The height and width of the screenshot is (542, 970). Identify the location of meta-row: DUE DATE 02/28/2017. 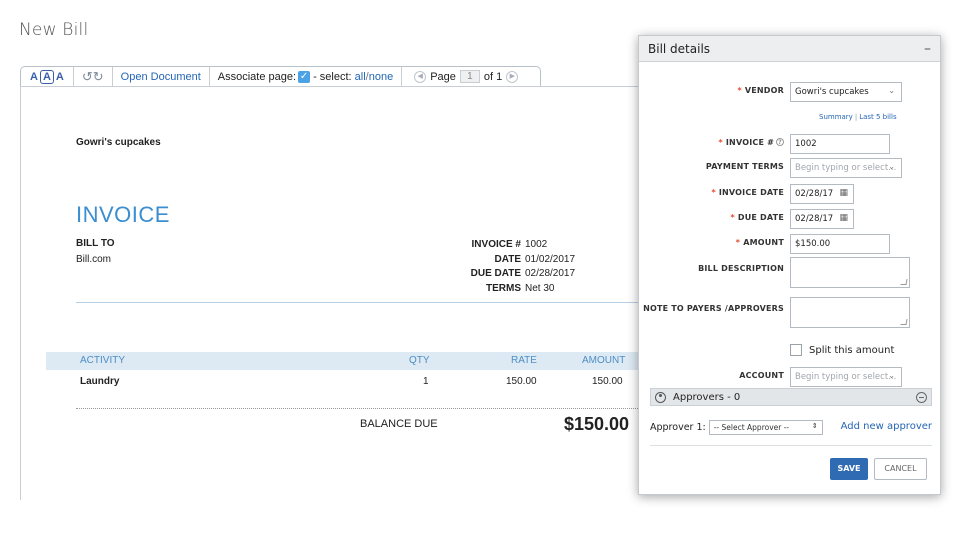
(510, 274).